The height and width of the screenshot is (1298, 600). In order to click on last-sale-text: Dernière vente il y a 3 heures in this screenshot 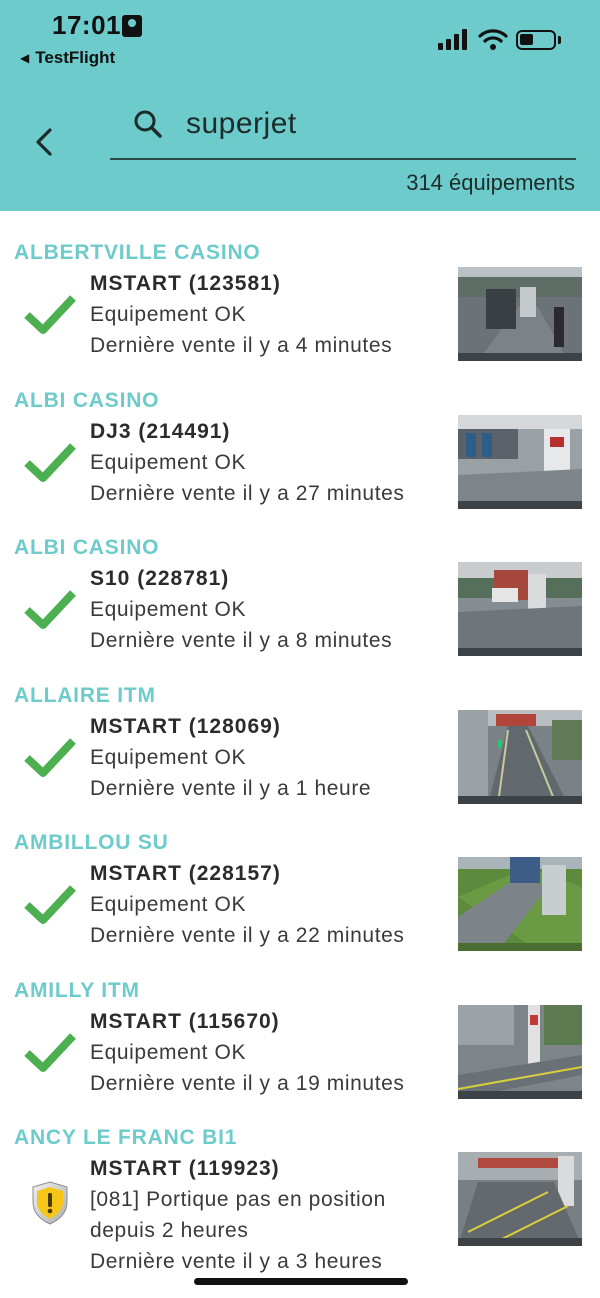, I will do `click(236, 1261)`.